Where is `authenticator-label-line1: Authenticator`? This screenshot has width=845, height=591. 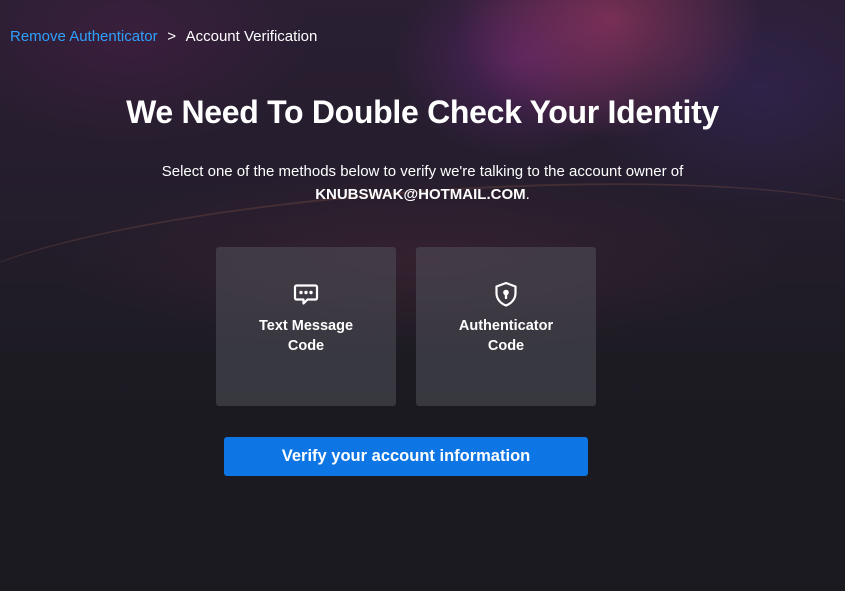 authenticator-label-line1: Authenticator is located at coordinates (506, 326).